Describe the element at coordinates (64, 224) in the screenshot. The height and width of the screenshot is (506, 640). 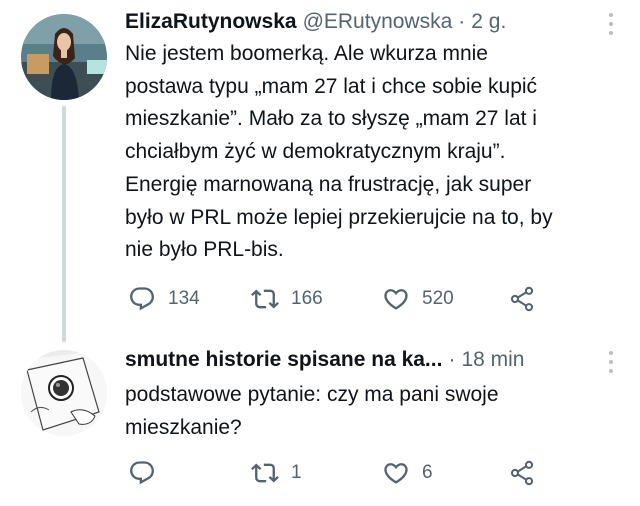
I see `thread-line` at that location.